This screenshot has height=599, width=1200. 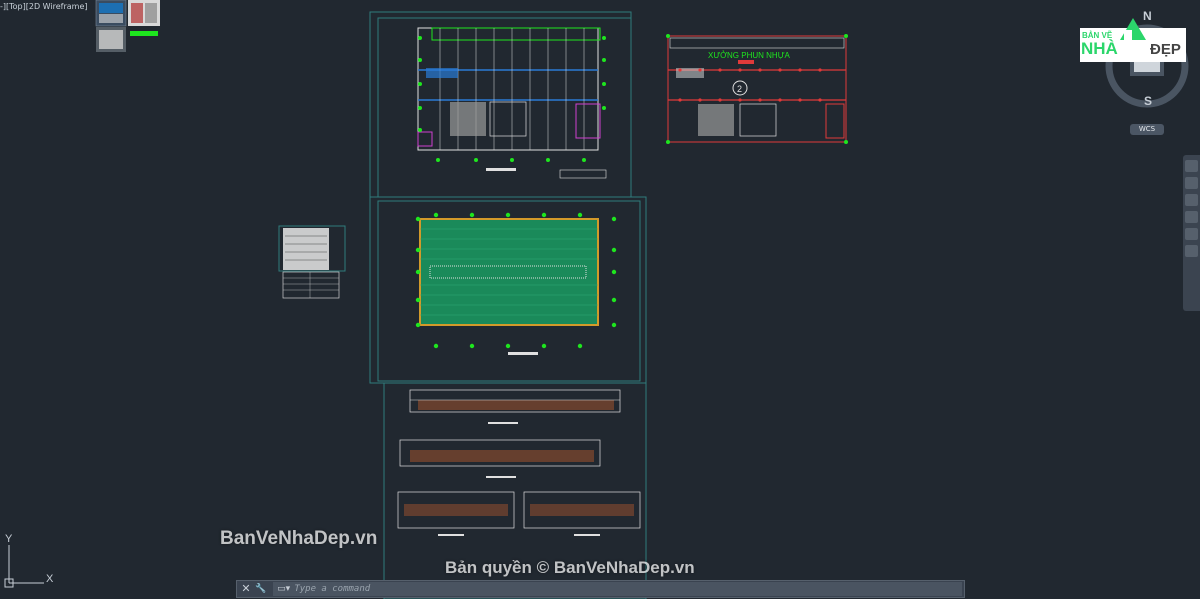 I want to click on nav-showmotion-icon, so click(x=1191, y=217).